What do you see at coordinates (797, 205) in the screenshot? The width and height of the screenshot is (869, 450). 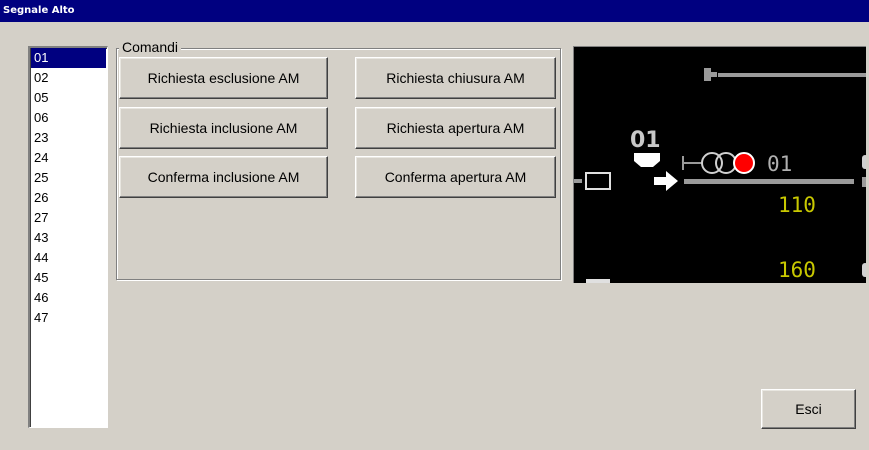 I see `speed-label-upper: 110` at bounding box center [797, 205].